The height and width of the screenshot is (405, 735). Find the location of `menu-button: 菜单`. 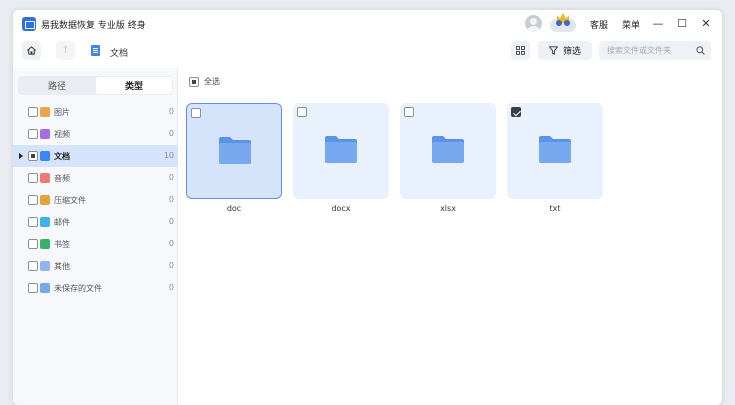

menu-button: 菜单 is located at coordinates (631, 24).